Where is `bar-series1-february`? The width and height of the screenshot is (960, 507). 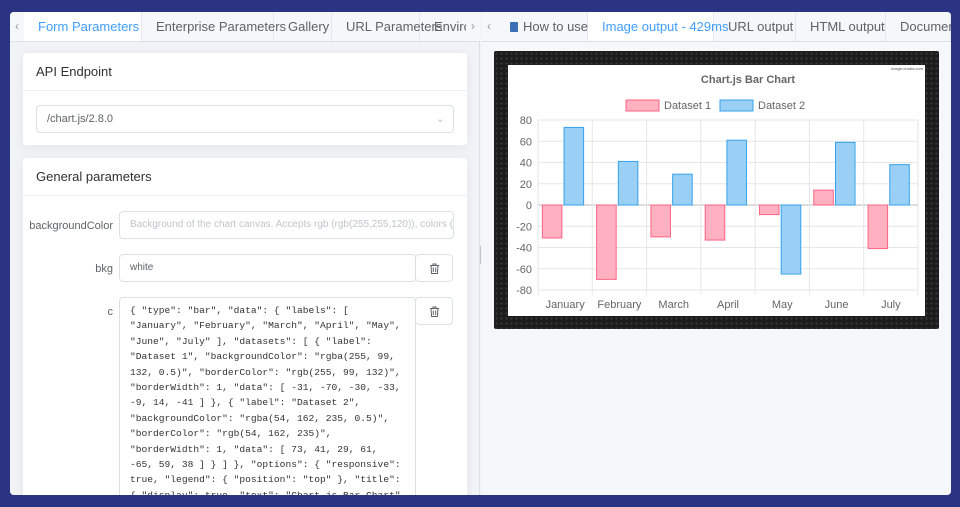 bar-series1-february is located at coordinates (606, 242).